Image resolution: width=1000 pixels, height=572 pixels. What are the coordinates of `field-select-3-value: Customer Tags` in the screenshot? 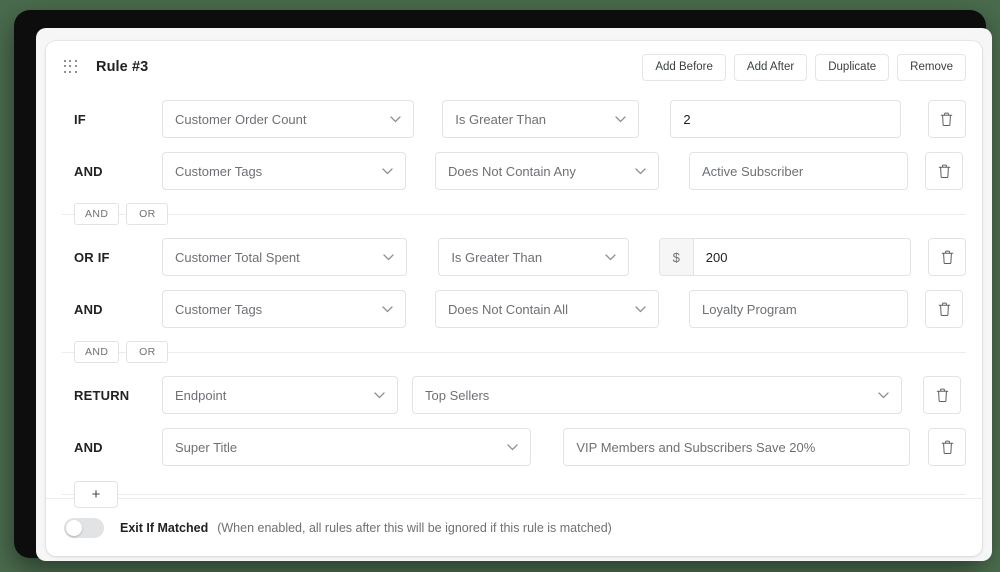 It's located at (219, 309).